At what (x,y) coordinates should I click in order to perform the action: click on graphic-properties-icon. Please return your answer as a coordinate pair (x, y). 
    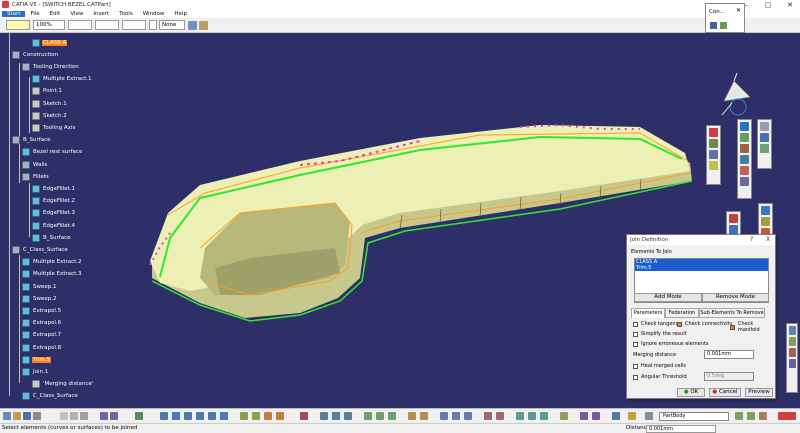
    Looking at the image, I should click on (203, 25).